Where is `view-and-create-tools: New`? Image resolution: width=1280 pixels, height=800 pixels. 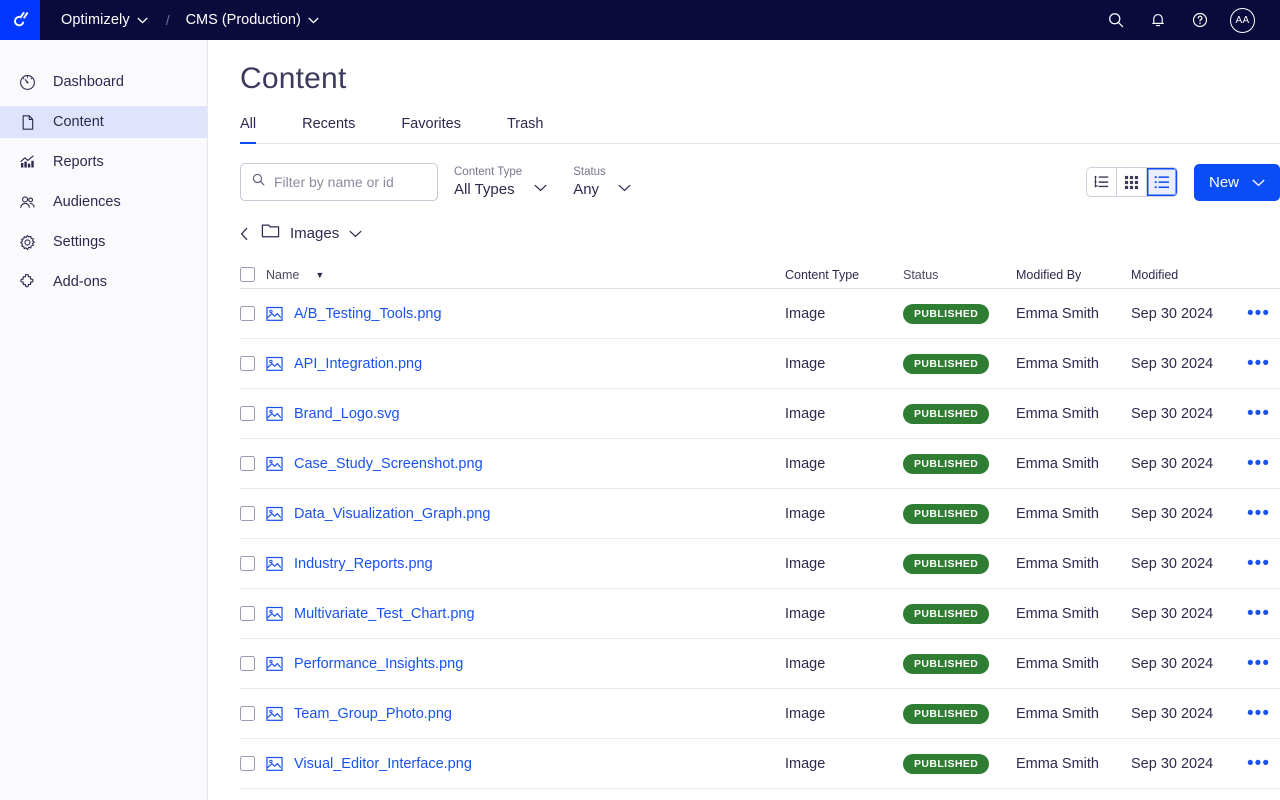
view-and-create-tools: New is located at coordinates (1183, 182).